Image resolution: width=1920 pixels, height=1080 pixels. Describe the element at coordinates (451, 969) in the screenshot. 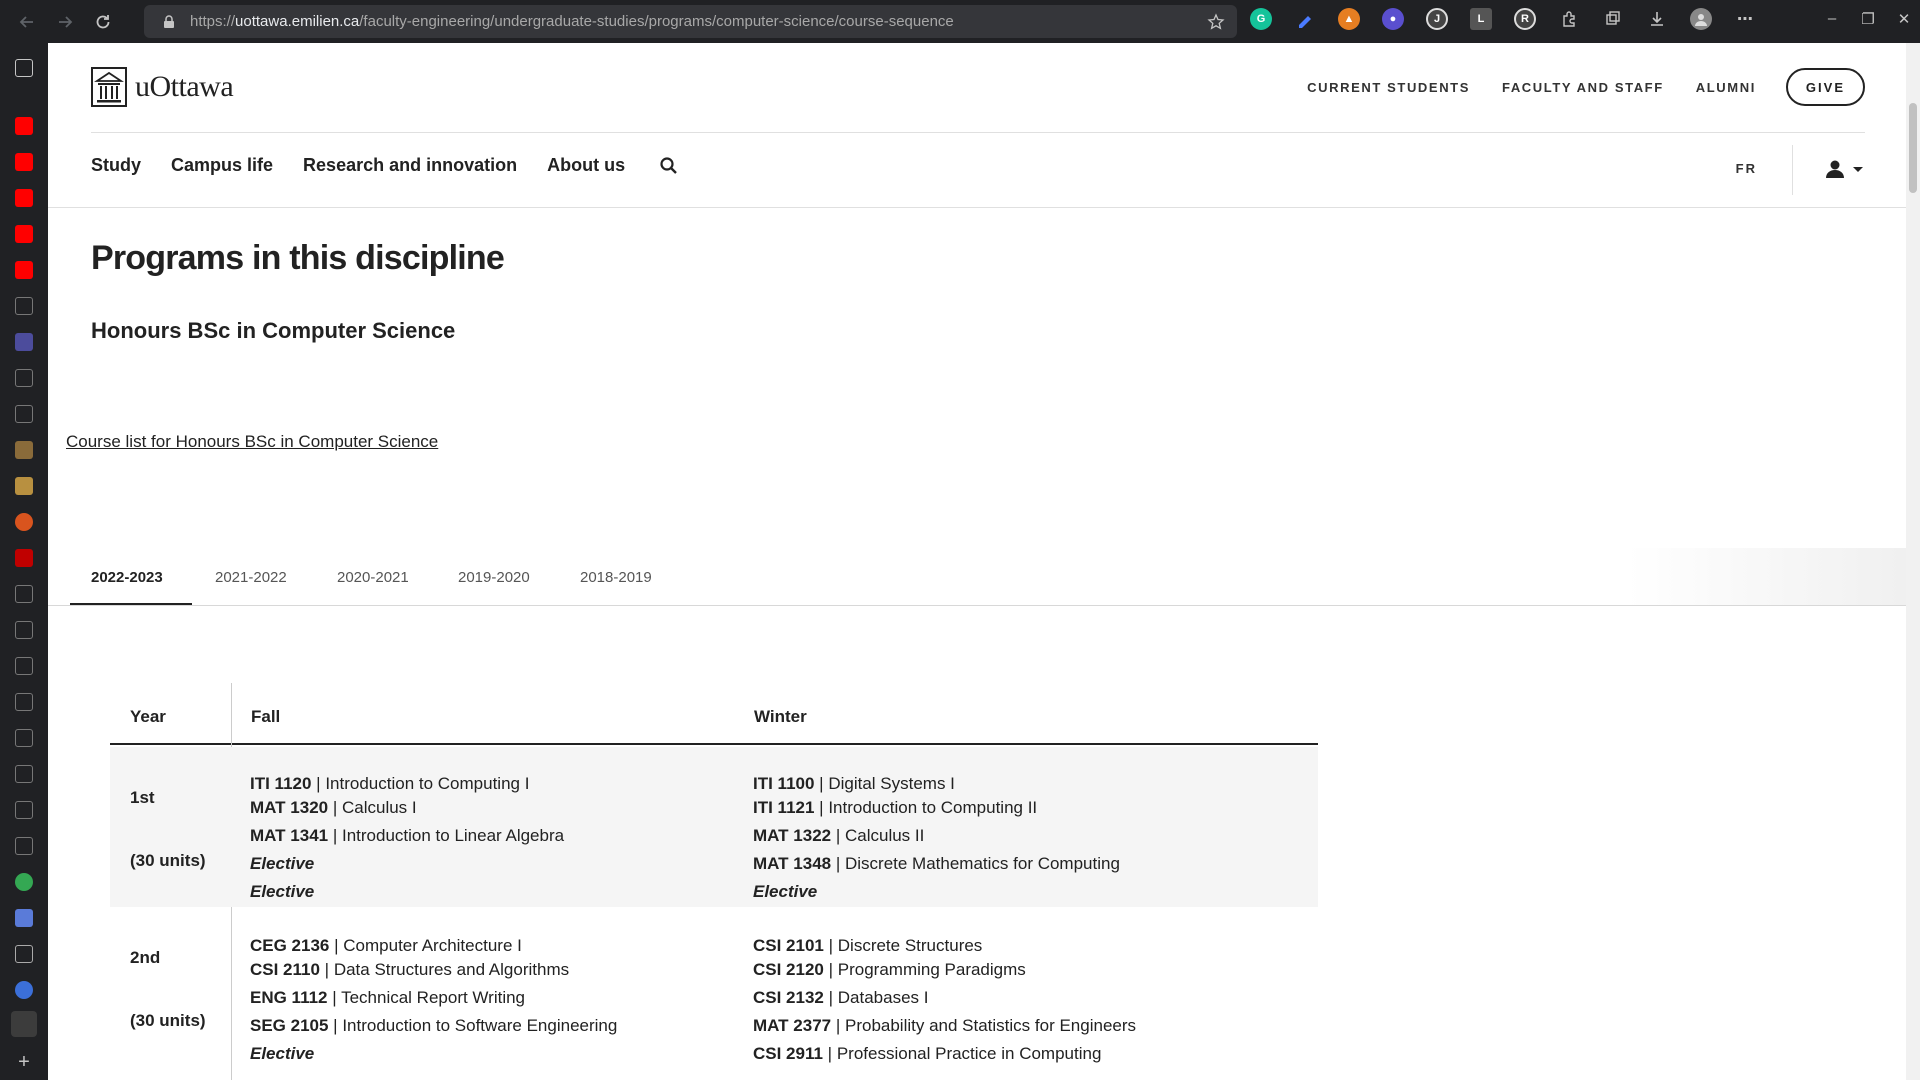

I see `course-name: Data Structures and Algorithms` at that location.